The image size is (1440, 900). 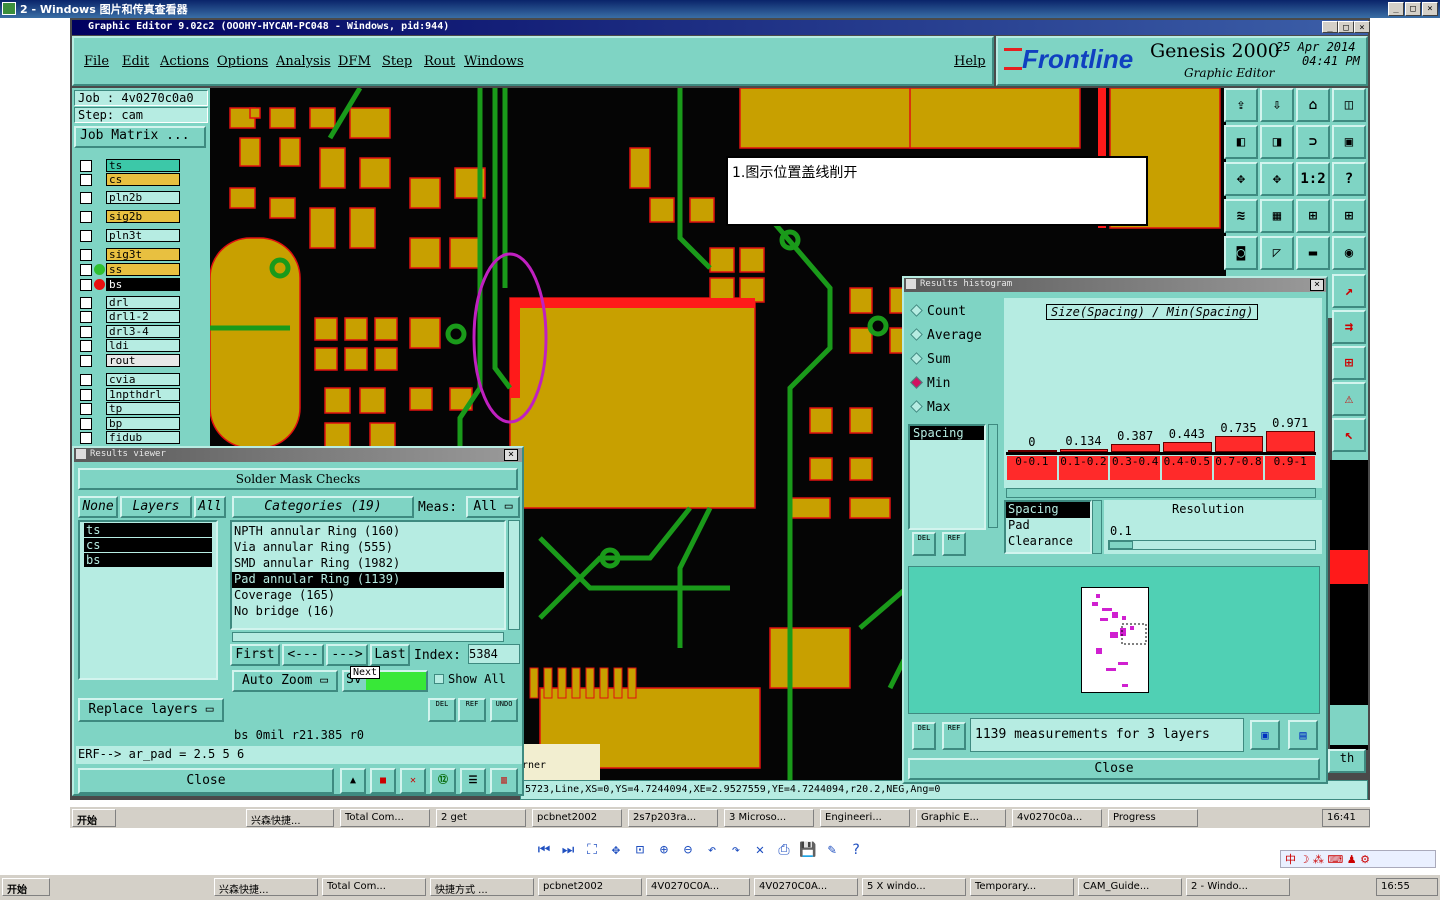 I want to click on network-icon: ⊞, so click(x=1349, y=363).